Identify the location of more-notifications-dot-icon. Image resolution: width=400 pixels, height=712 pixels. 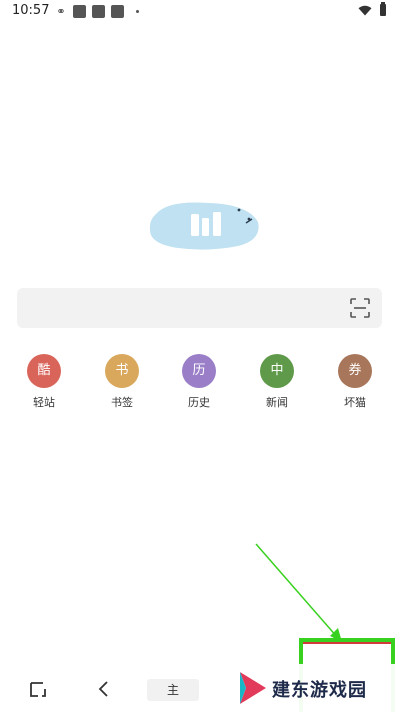
(137, 11).